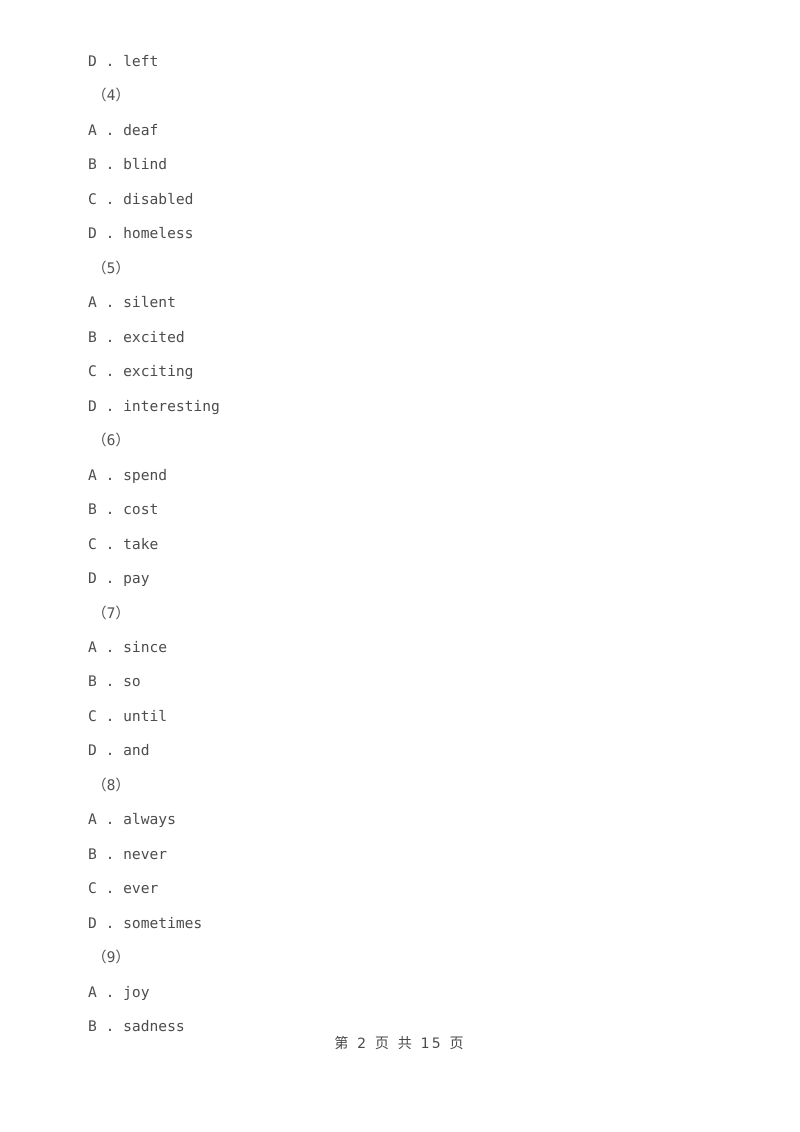 This screenshot has width=800, height=1132. What do you see at coordinates (136, 337) in the screenshot?
I see `answer-option: B . excited` at bounding box center [136, 337].